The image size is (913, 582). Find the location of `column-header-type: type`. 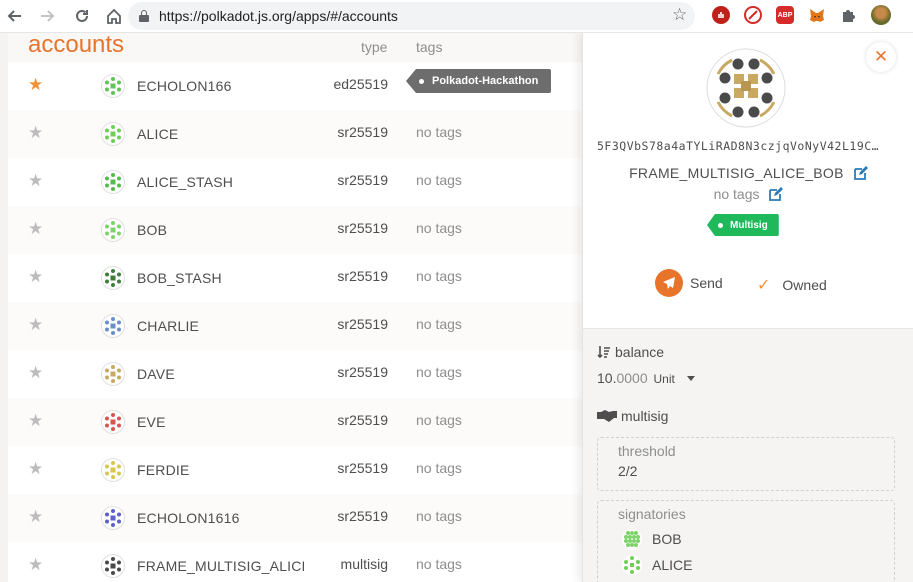

column-header-type: type is located at coordinates (374, 47).